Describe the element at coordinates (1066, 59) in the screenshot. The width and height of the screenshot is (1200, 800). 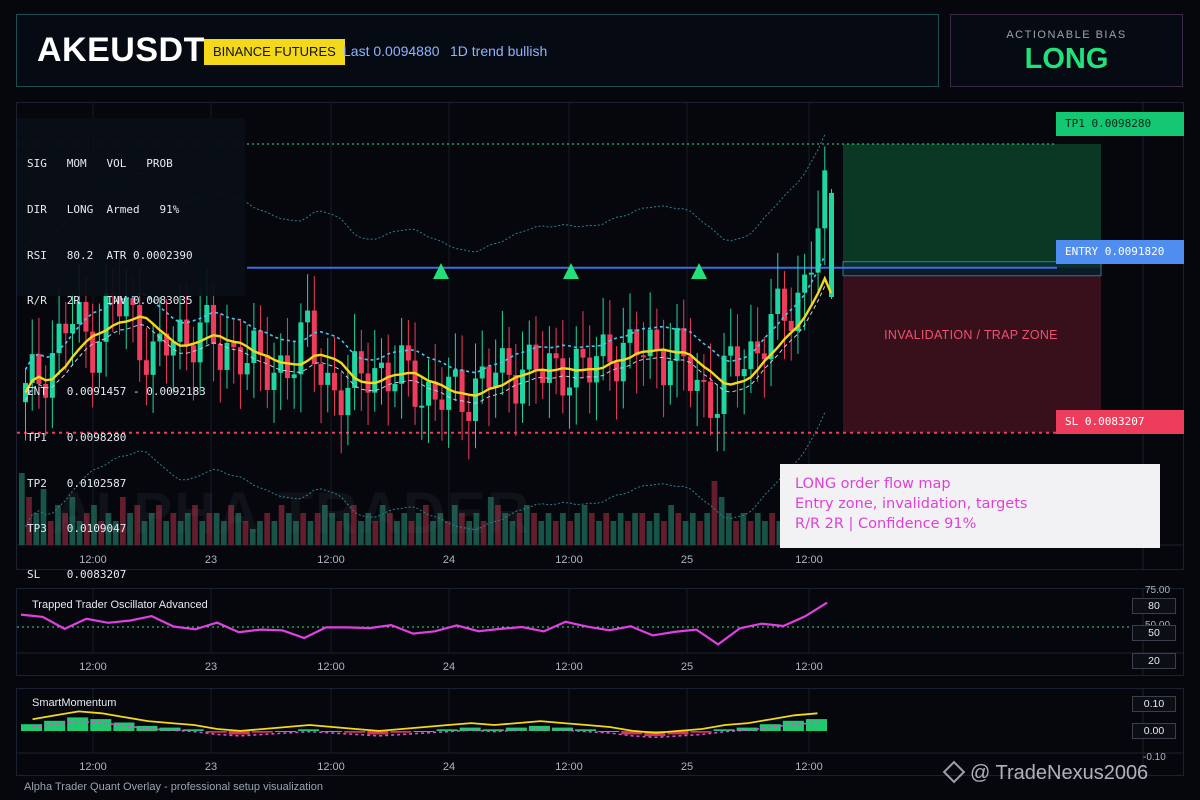
I see `bias-value: LONG` at that location.